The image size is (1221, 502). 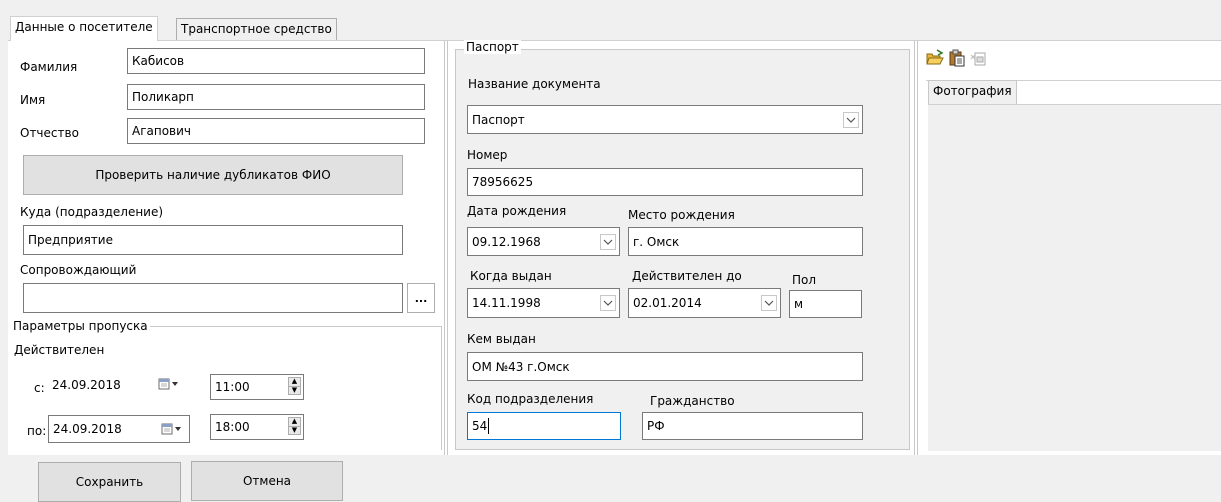 What do you see at coordinates (257, 387) in the screenshot?
I see `from-time-field: 11:00 ▲ ▼` at bounding box center [257, 387].